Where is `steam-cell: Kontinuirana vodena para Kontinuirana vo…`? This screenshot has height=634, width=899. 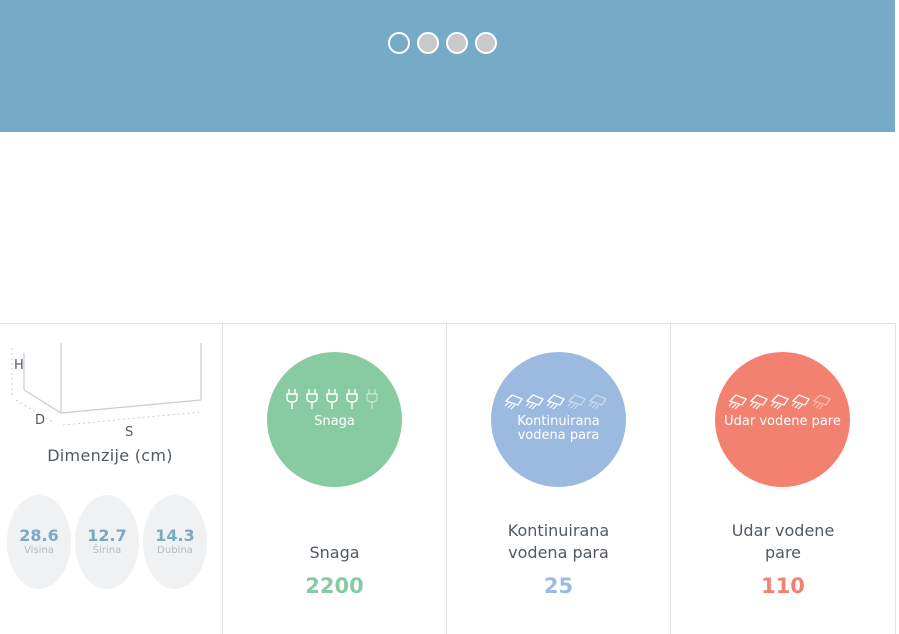
steam-cell: Kontinuirana vodena para Kontinuirana vo… is located at coordinates (558, 479).